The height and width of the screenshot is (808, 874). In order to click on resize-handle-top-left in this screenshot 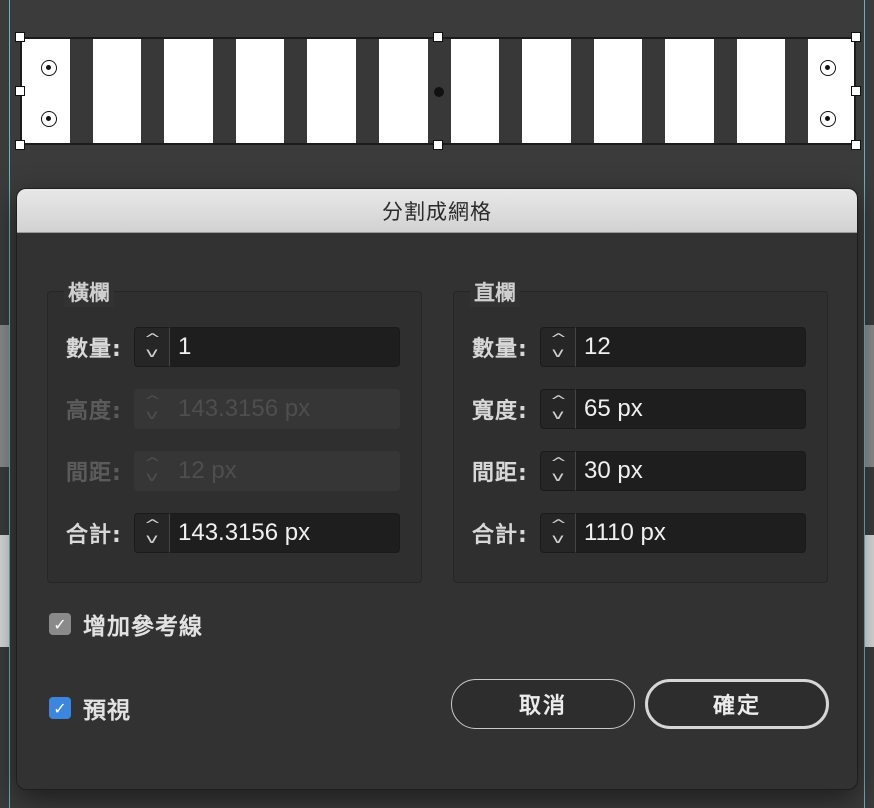, I will do `click(20, 37)`.